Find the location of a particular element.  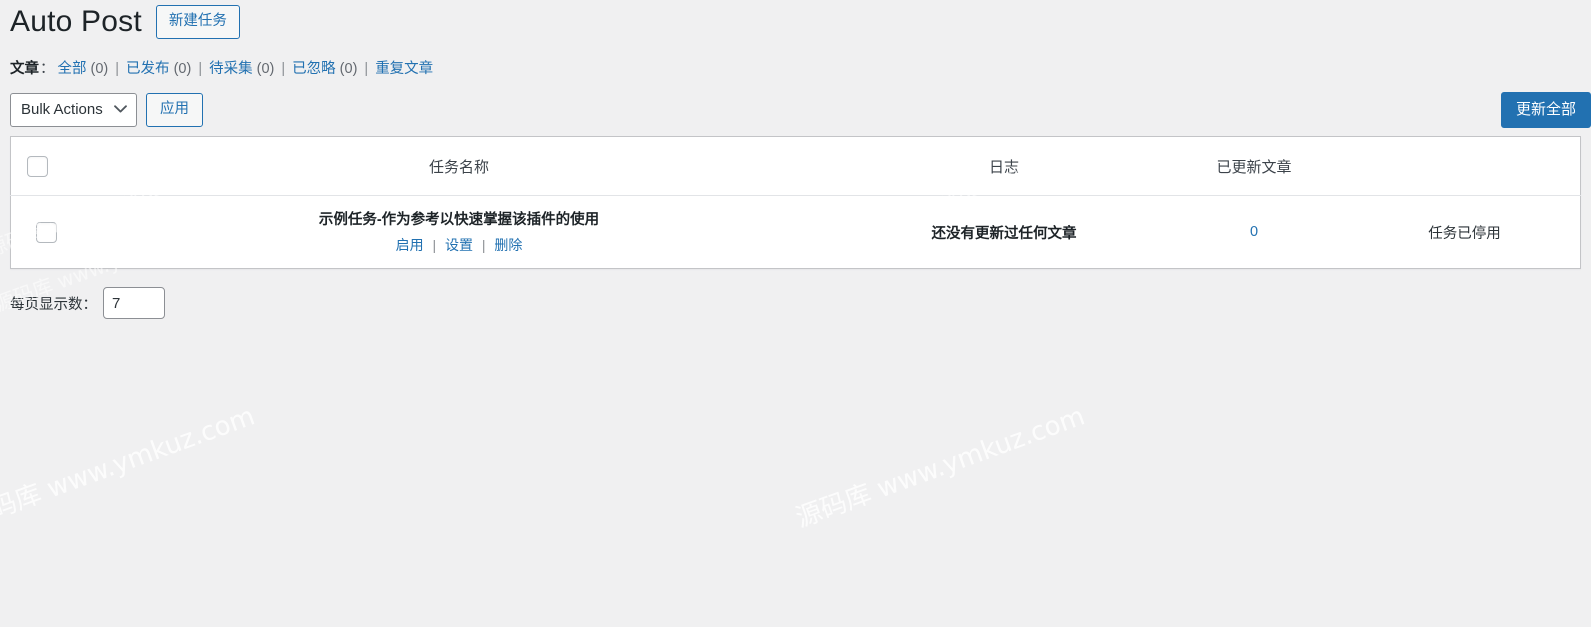

update-all-button: 更新全部 is located at coordinates (1545, 110).